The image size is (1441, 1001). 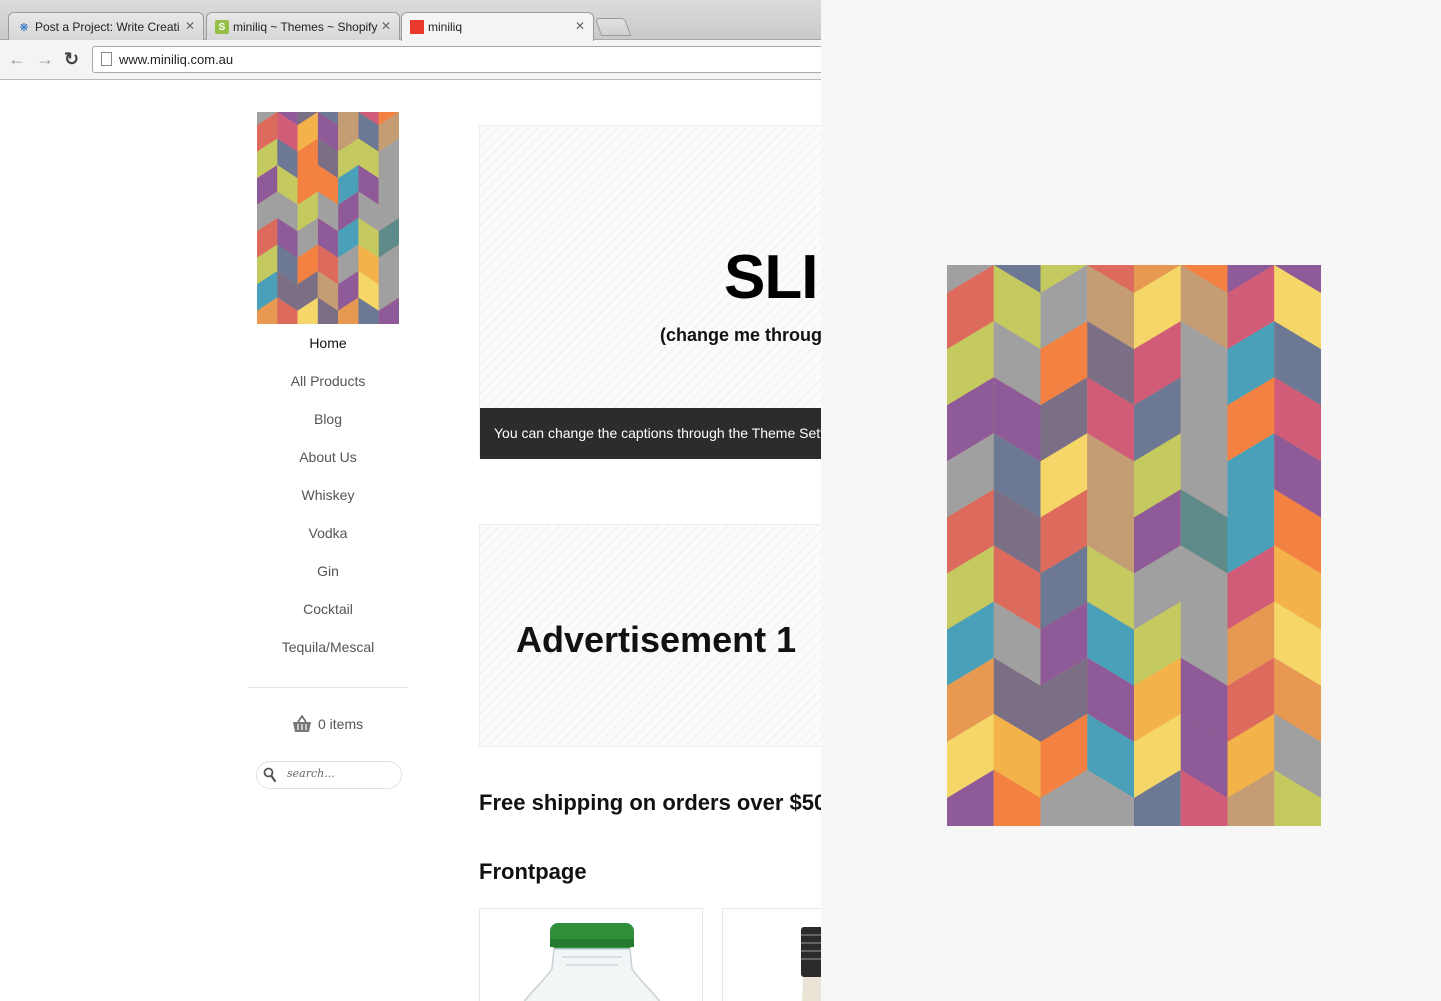 What do you see at coordinates (222, 27) in the screenshot?
I see `shopify-icon: S` at bounding box center [222, 27].